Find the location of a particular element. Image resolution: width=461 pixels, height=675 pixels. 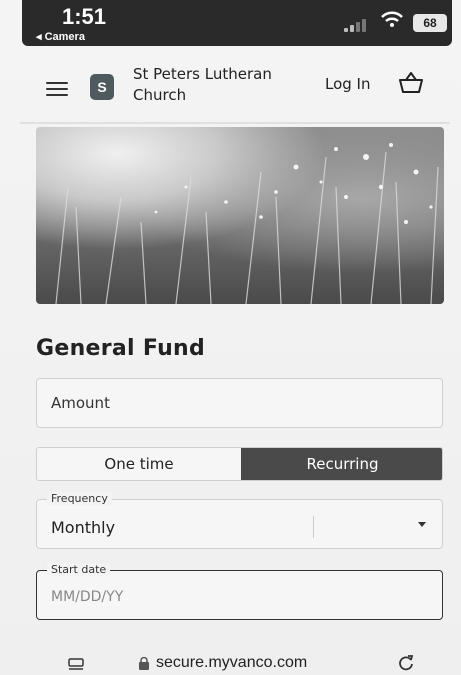

login-link: Log In is located at coordinates (348, 84).